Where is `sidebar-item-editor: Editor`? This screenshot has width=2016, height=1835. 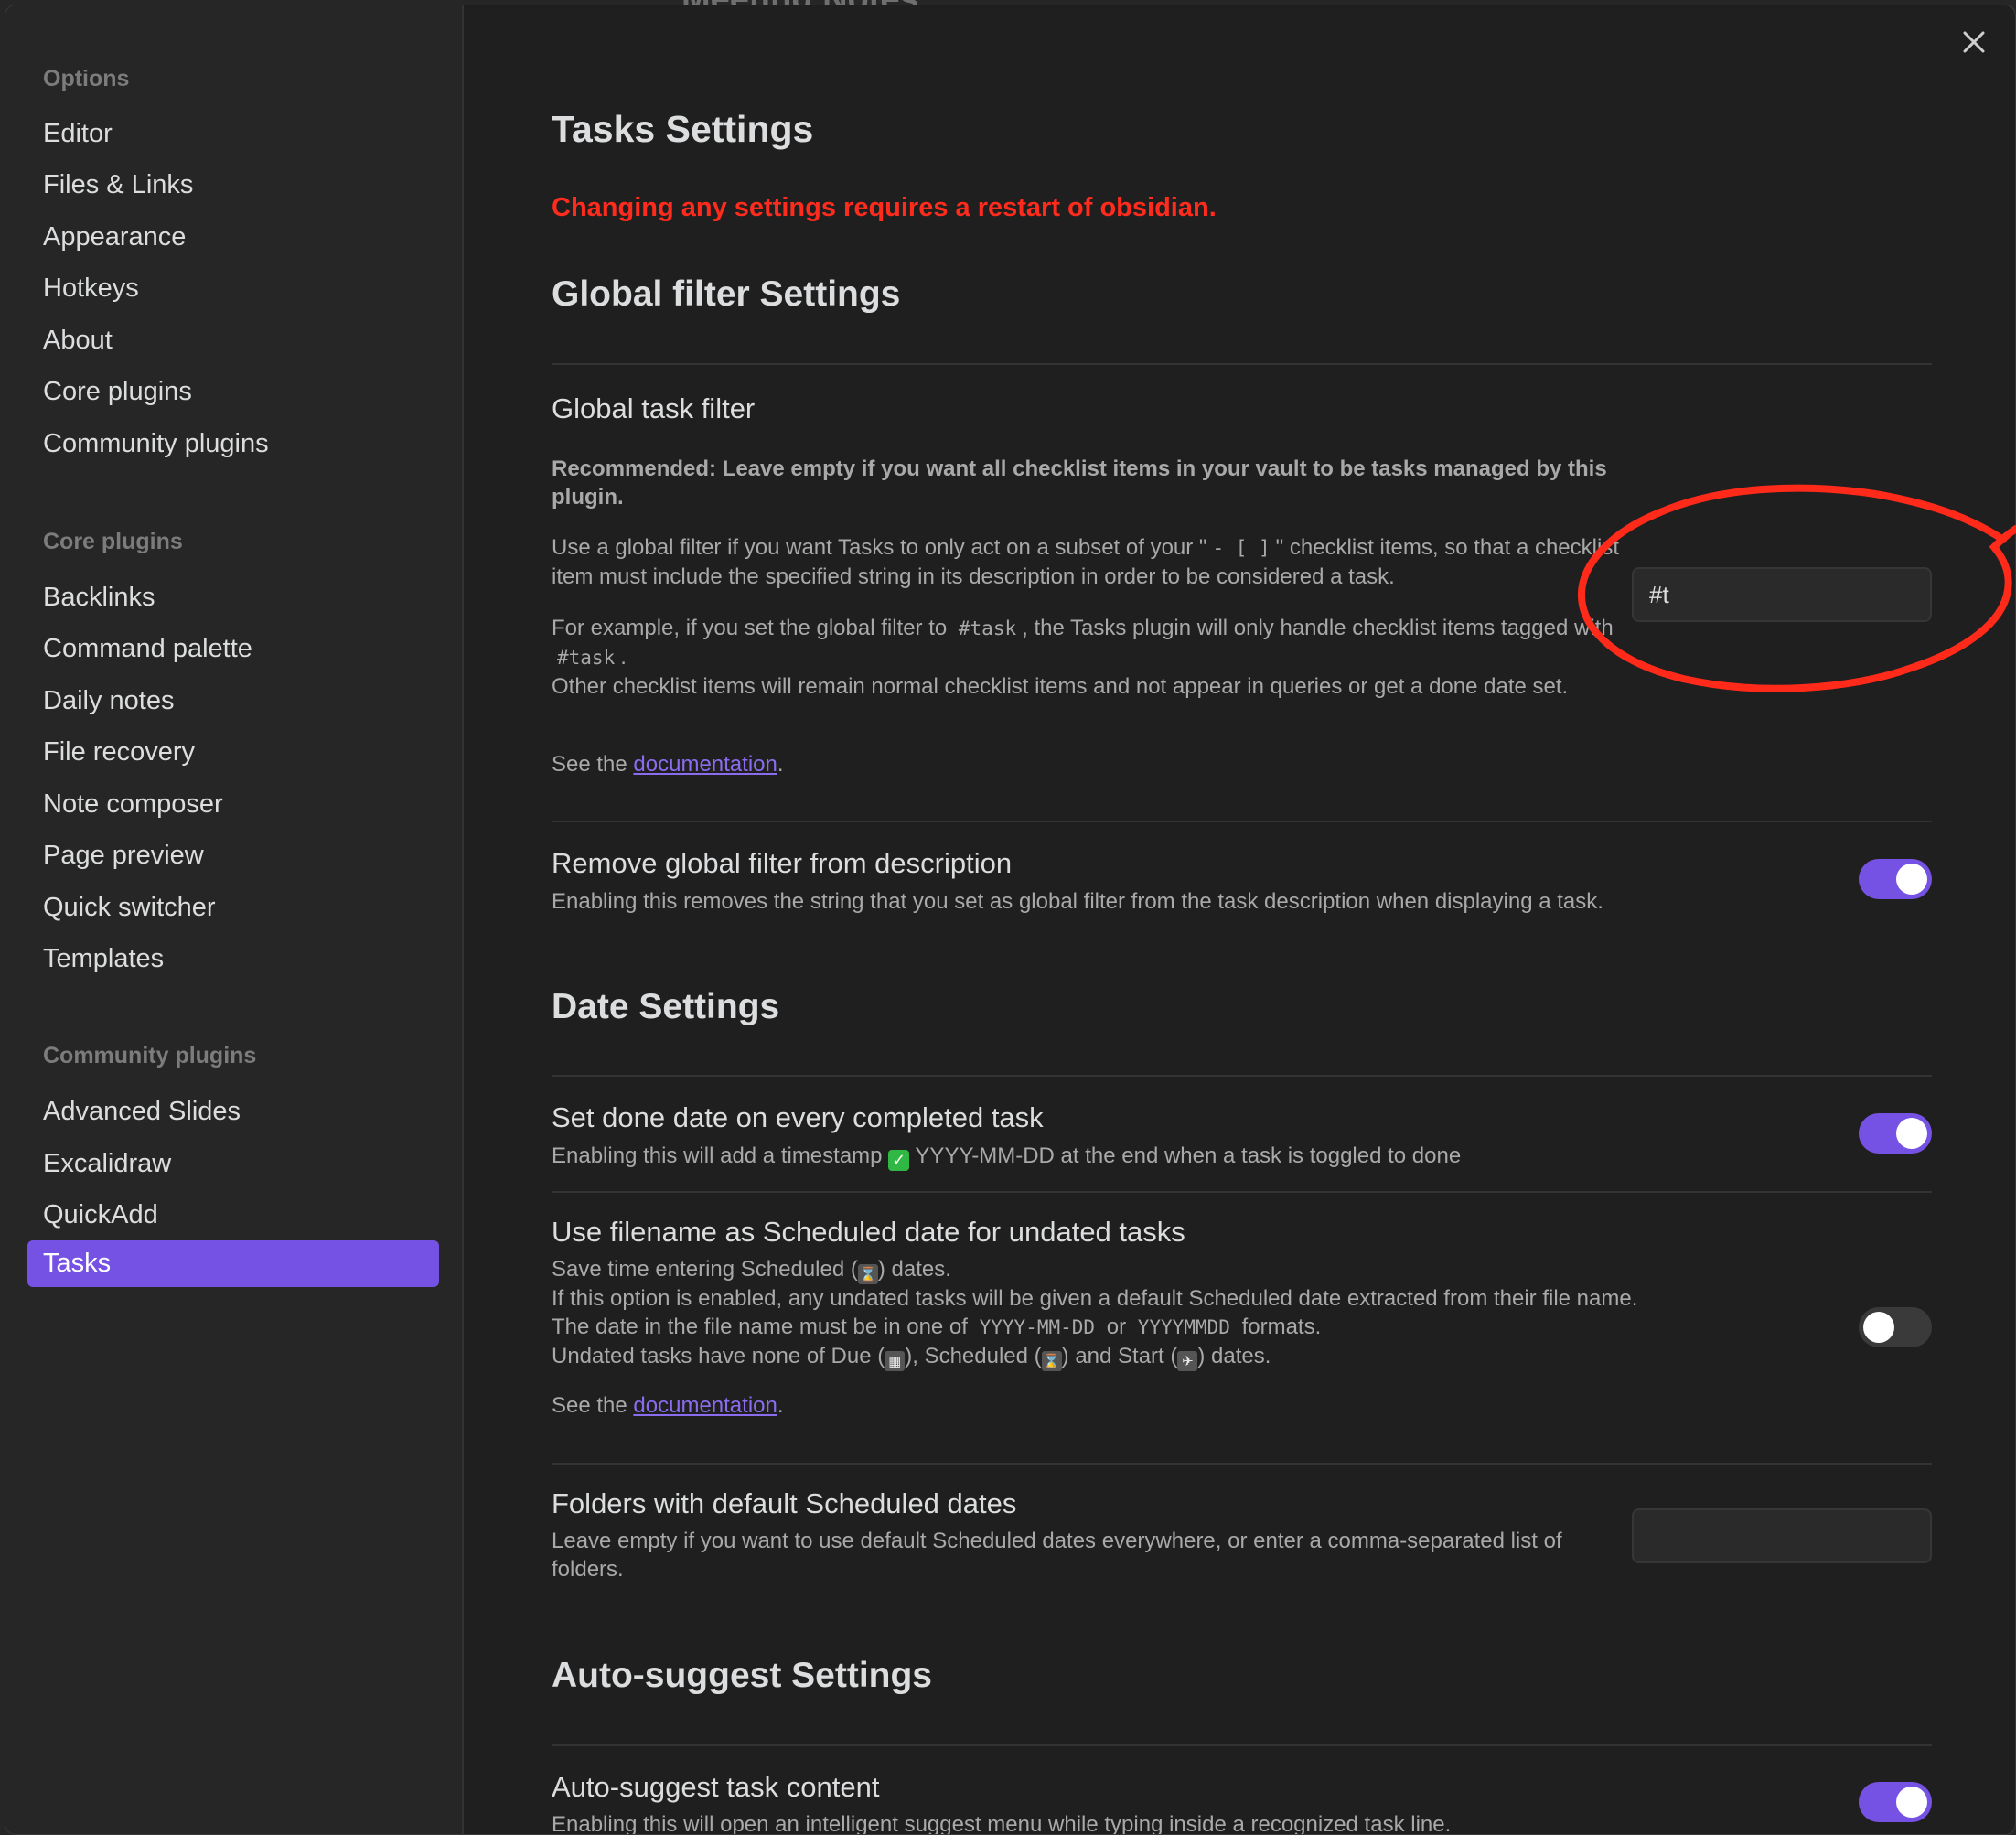
sidebar-item-editor: Editor is located at coordinates (233, 134).